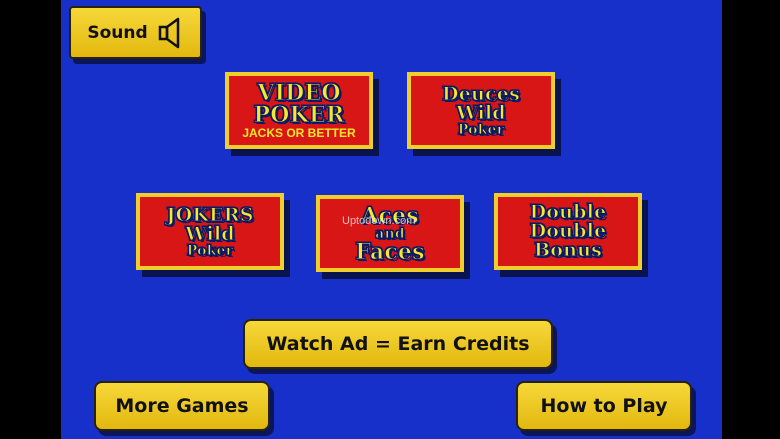 This screenshot has height=439, width=780. Describe the element at coordinates (390, 233) in the screenshot. I see `game-aces-and-faces-button: Aces and Faces Uptodown.com` at that location.